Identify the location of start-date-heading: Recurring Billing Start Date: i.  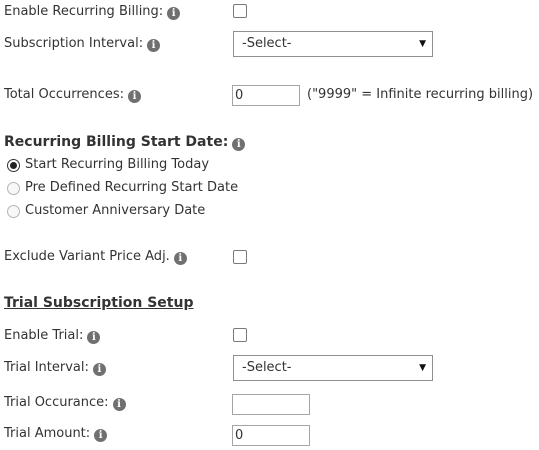
(125, 142).